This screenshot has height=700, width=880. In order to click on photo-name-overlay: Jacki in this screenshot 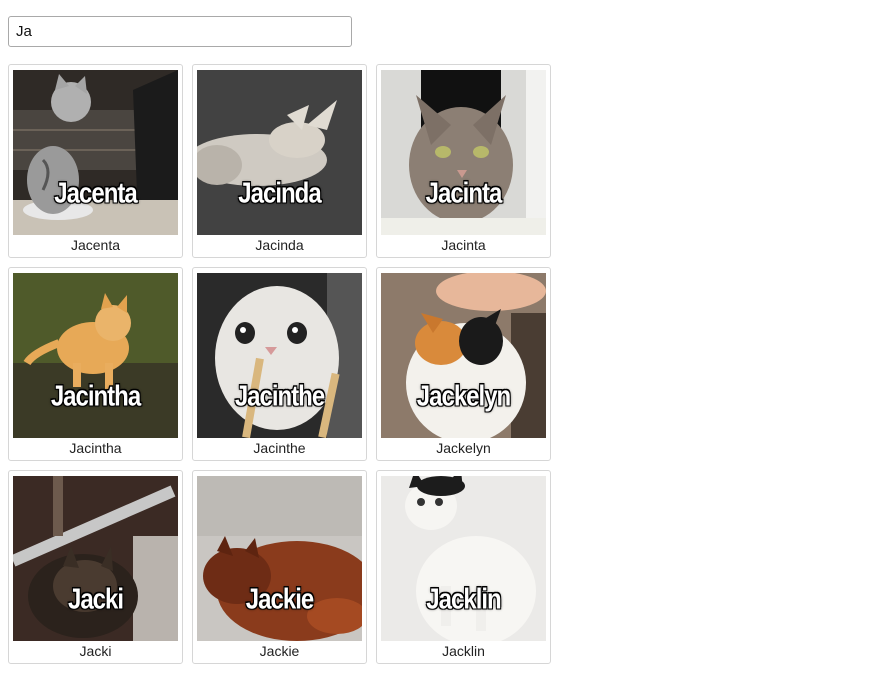, I will do `click(95, 599)`.